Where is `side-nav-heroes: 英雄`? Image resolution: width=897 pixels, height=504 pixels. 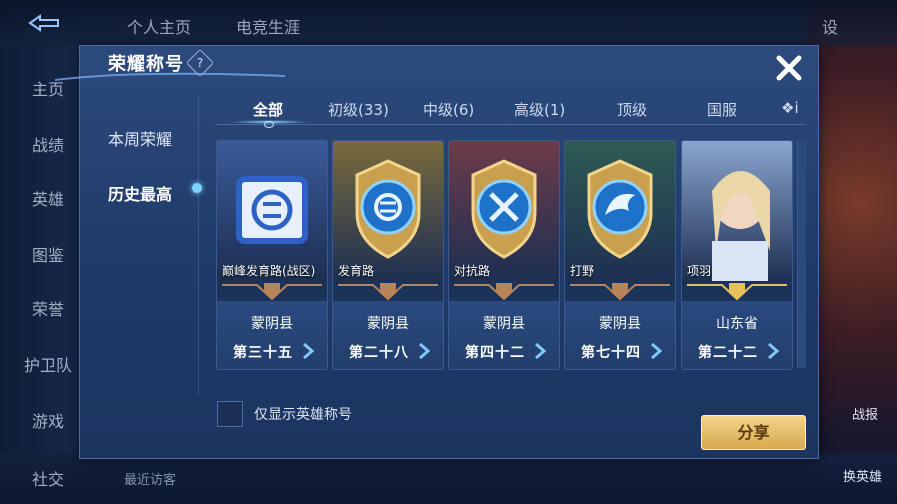
side-nav-heroes: 英雄 is located at coordinates (48, 198).